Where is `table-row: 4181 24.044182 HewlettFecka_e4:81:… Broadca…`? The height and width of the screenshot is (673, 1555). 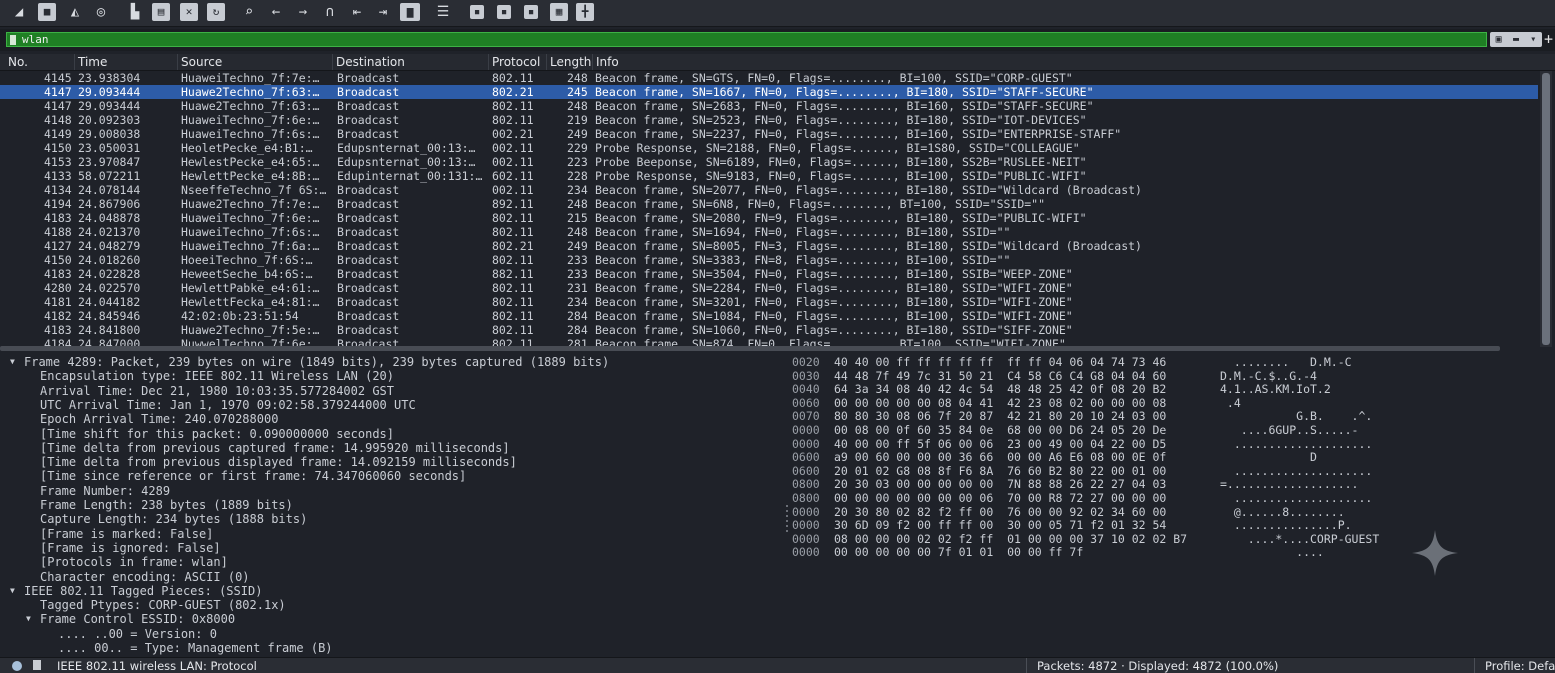
table-row: 4181 24.044182 HewlettFecka_e4:81:… Broadca… is located at coordinates (769, 302).